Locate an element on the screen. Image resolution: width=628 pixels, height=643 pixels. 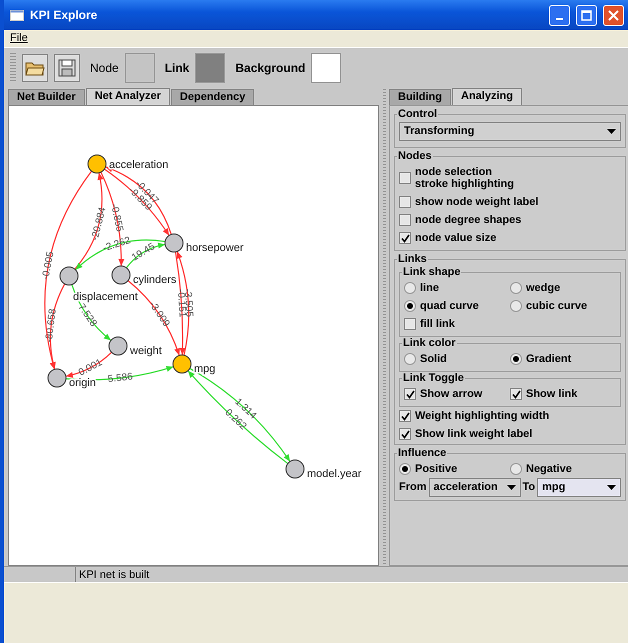
checkbox: Weight highlighting width is located at coordinates (510, 416).